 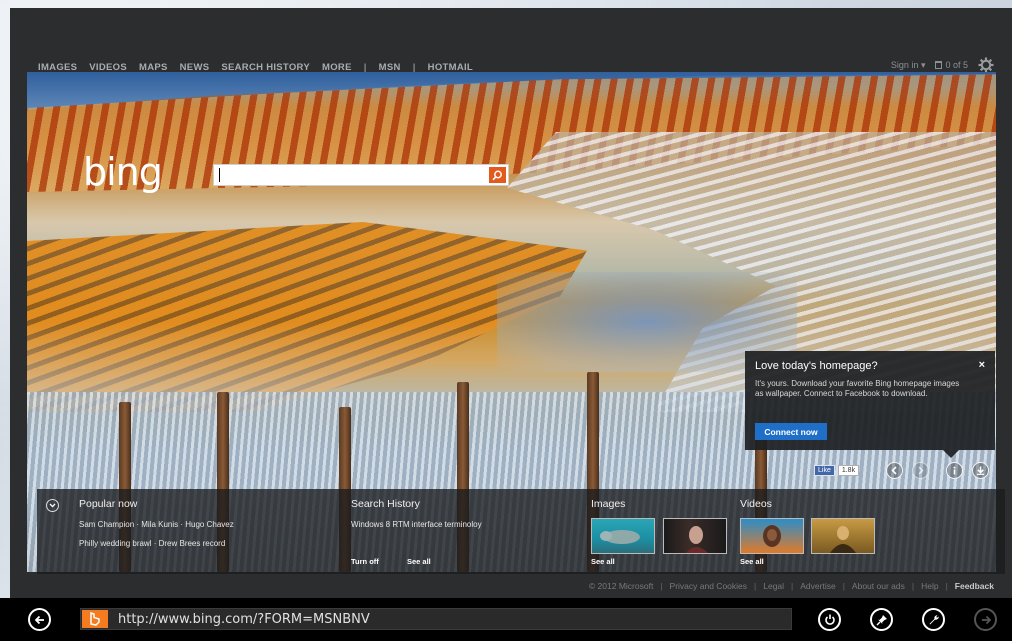 I want to click on forward-button, so click(x=985, y=619).